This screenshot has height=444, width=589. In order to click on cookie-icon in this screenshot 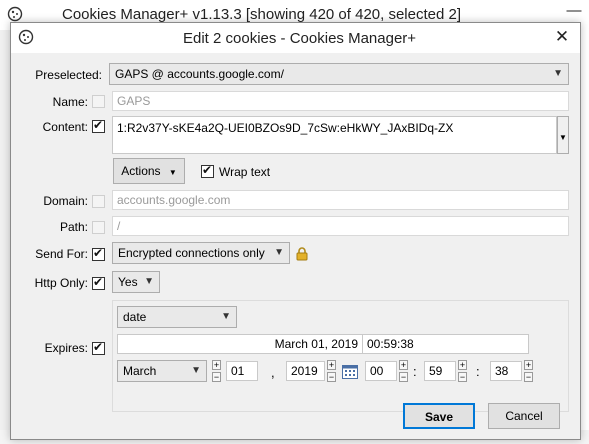, I will do `click(26, 38)`.